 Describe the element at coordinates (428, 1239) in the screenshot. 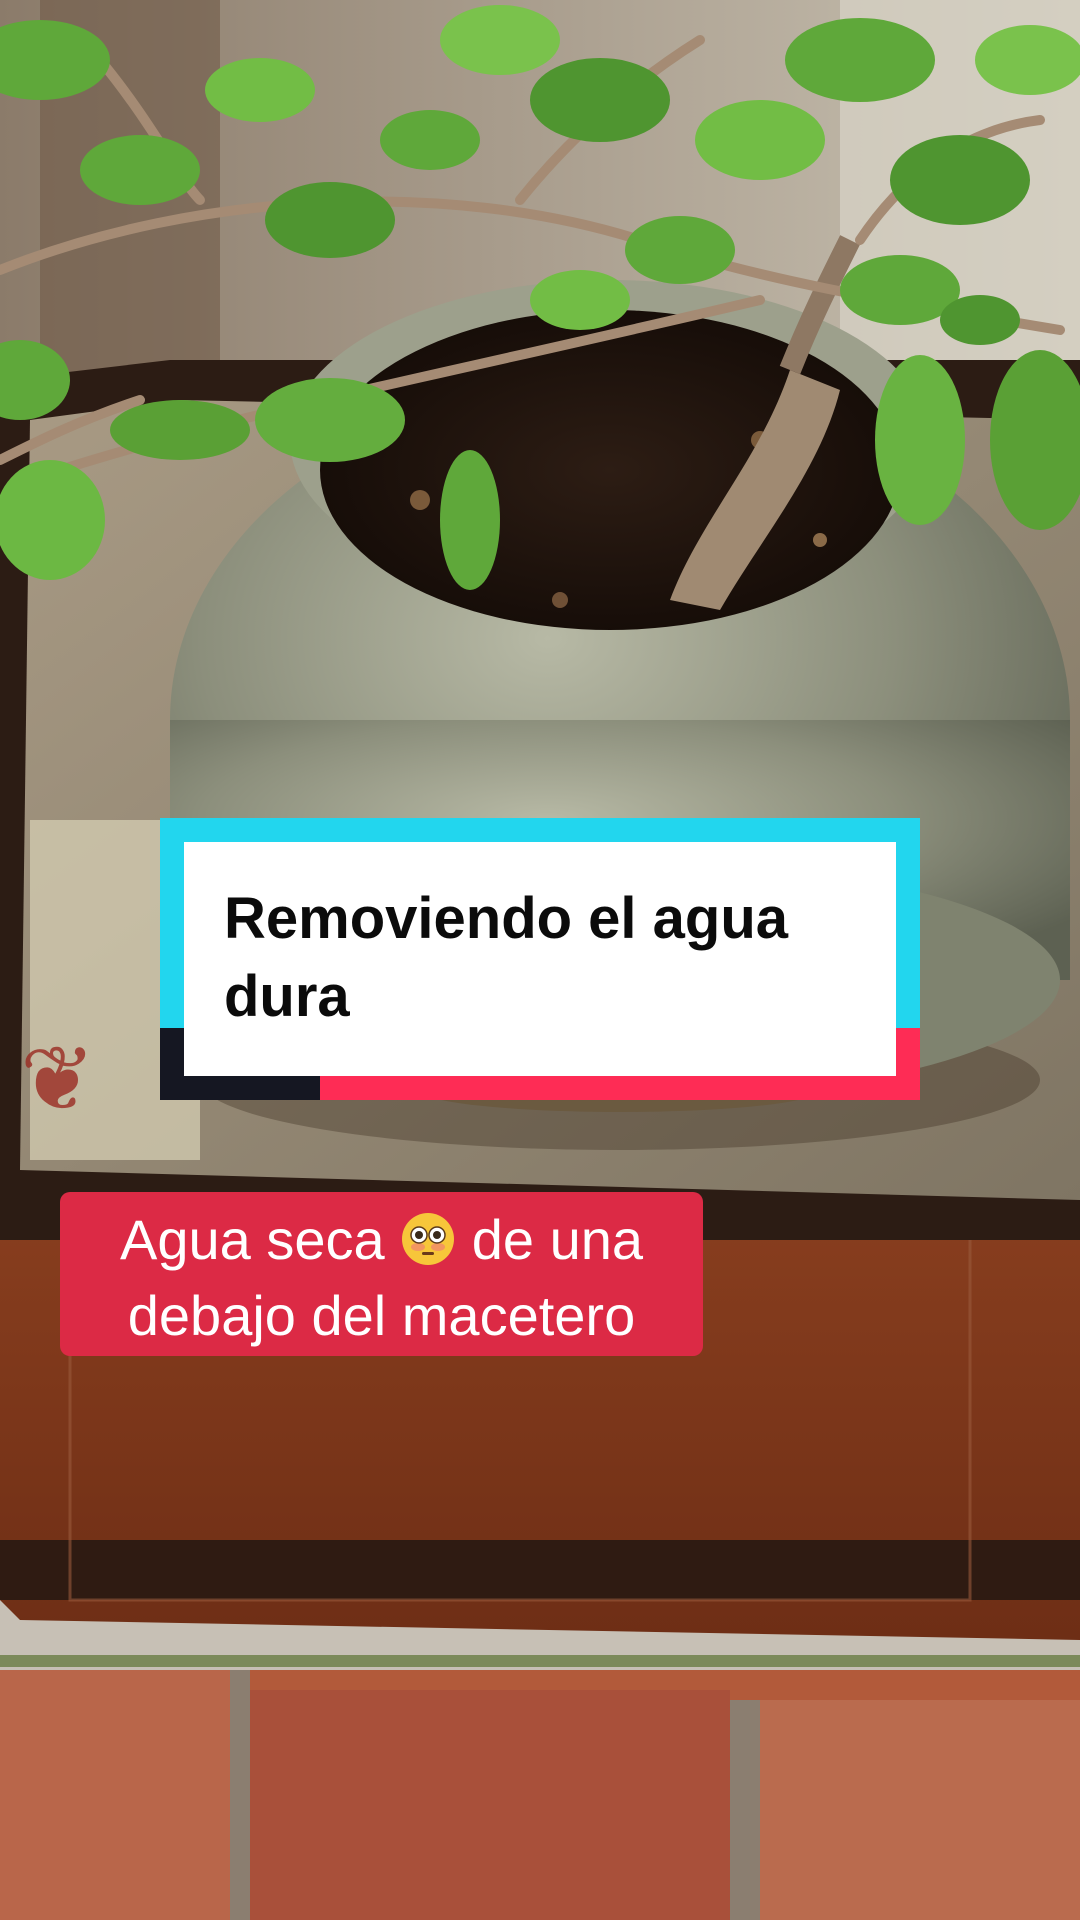

I see `flushed-face-emoji-icon` at that location.